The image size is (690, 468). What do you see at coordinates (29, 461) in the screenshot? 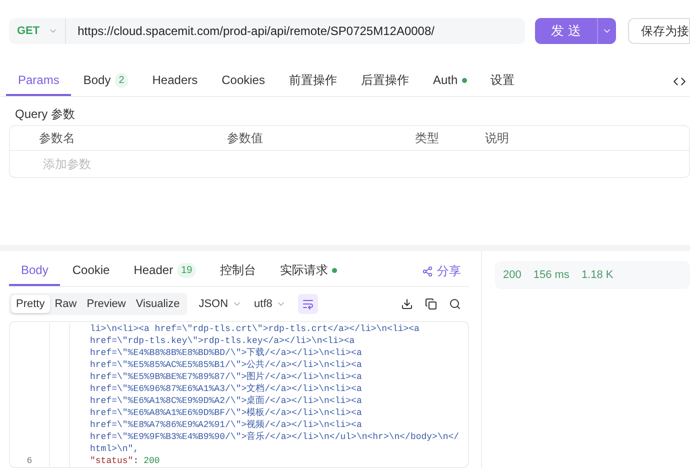
I see `line-number: 6` at bounding box center [29, 461].